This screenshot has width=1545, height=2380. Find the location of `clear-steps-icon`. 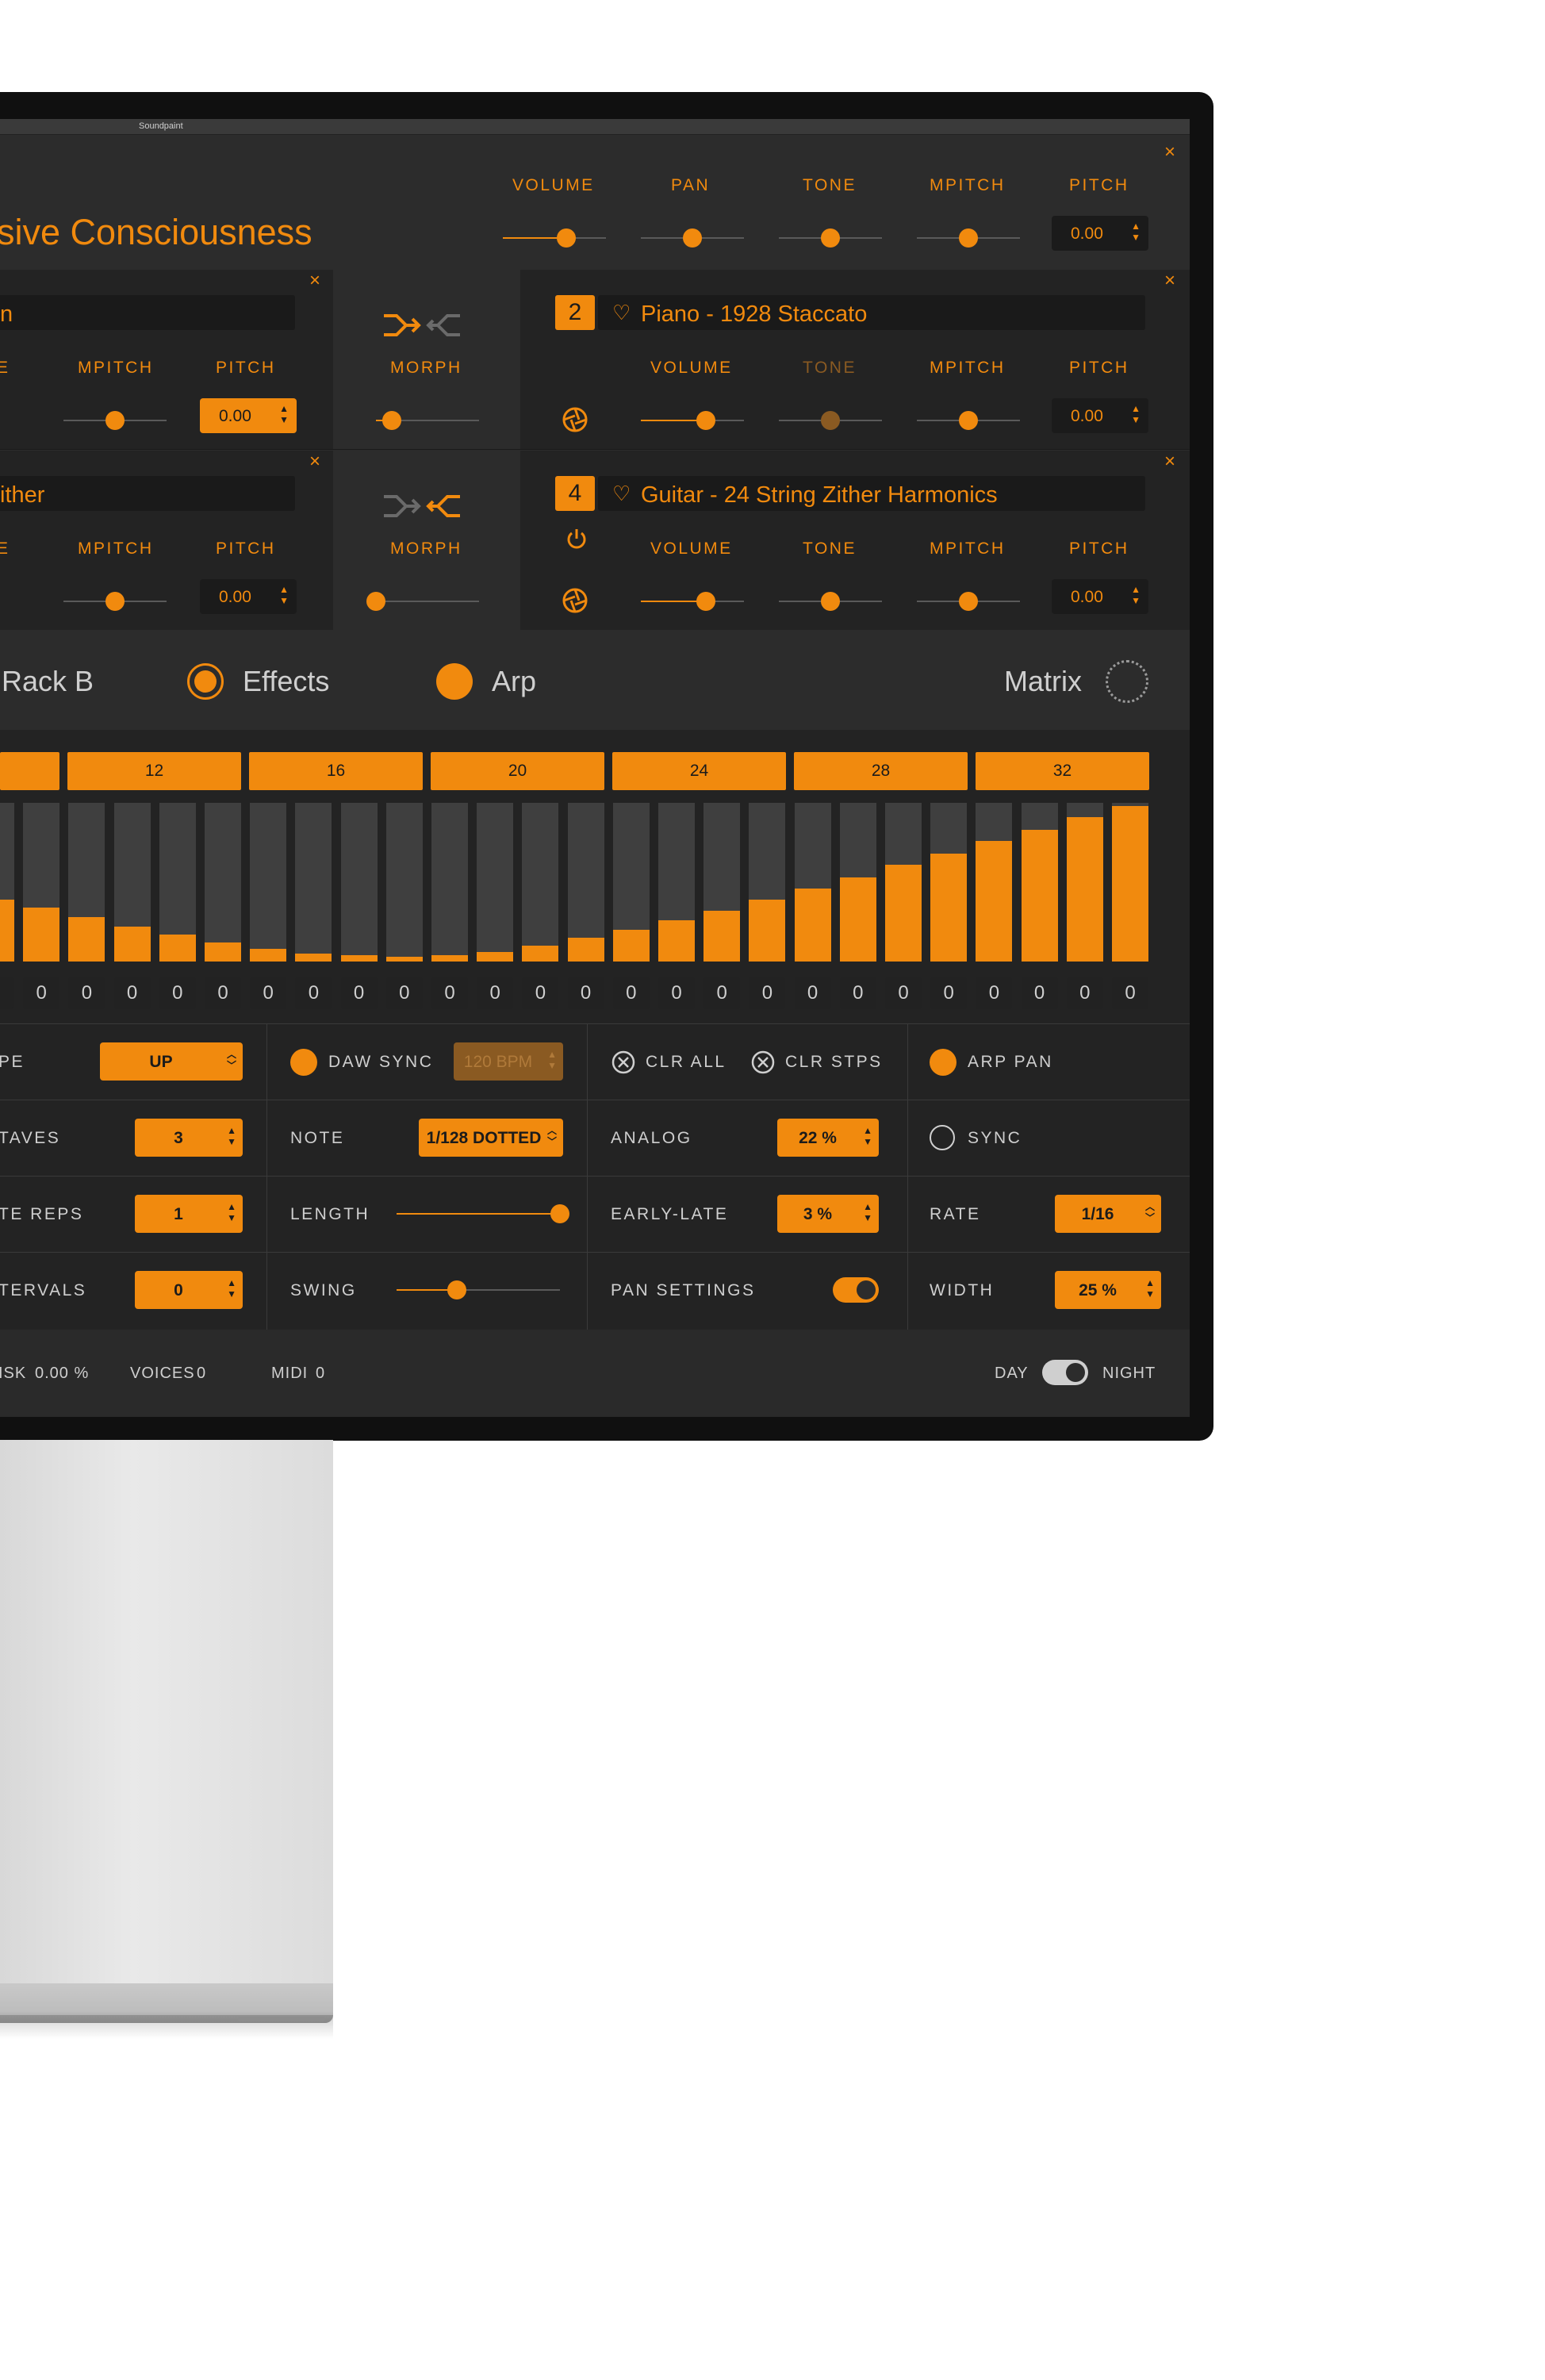

clear-steps-icon is located at coordinates (763, 1062).